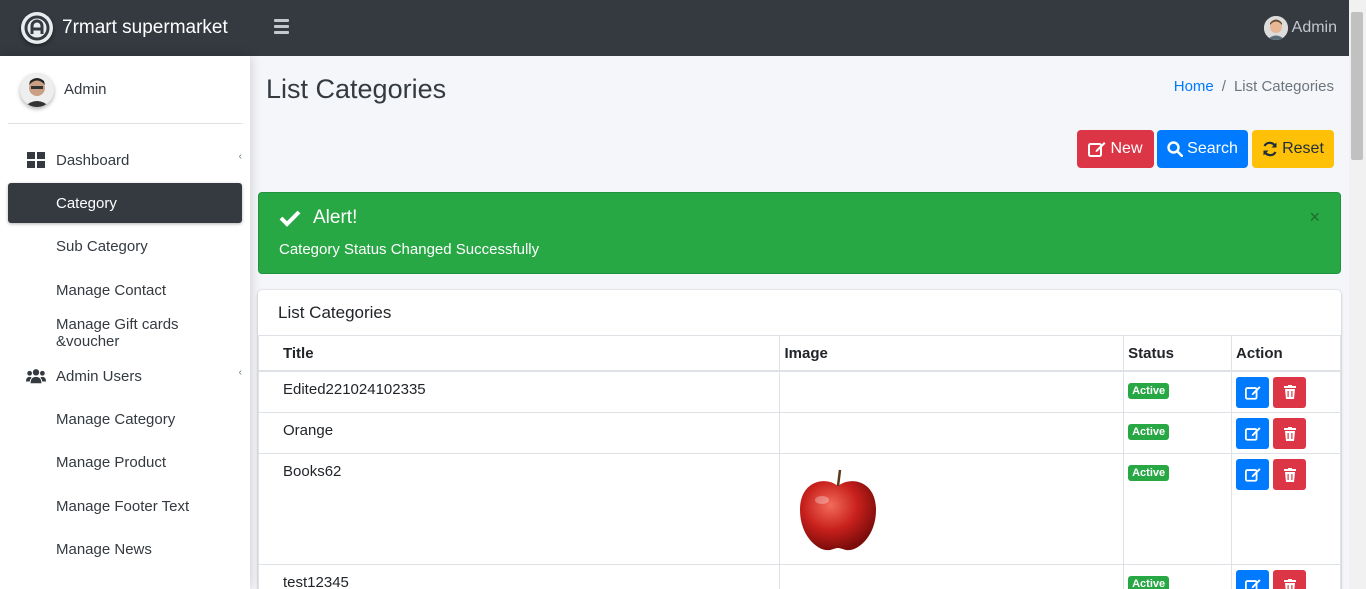  I want to click on column-header-title: Title, so click(519, 353).